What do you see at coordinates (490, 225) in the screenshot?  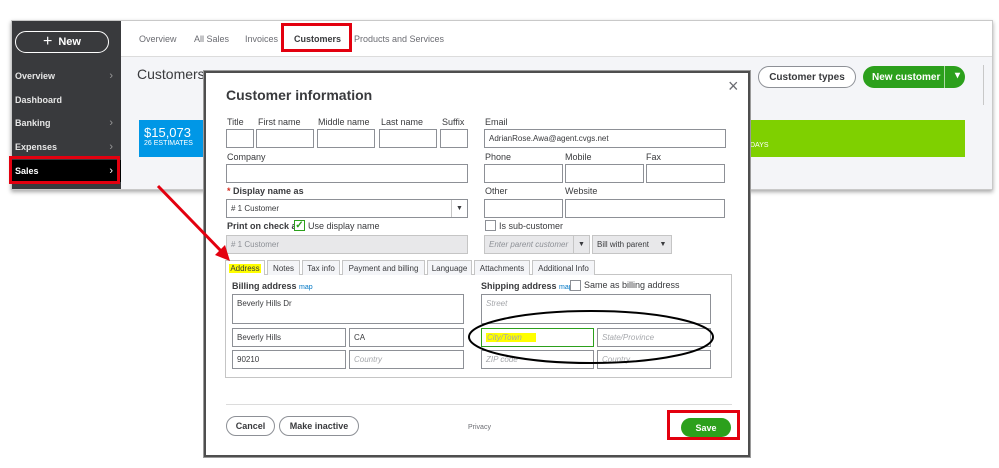 I see `is-sub-customer-checkbox` at bounding box center [490, 225].